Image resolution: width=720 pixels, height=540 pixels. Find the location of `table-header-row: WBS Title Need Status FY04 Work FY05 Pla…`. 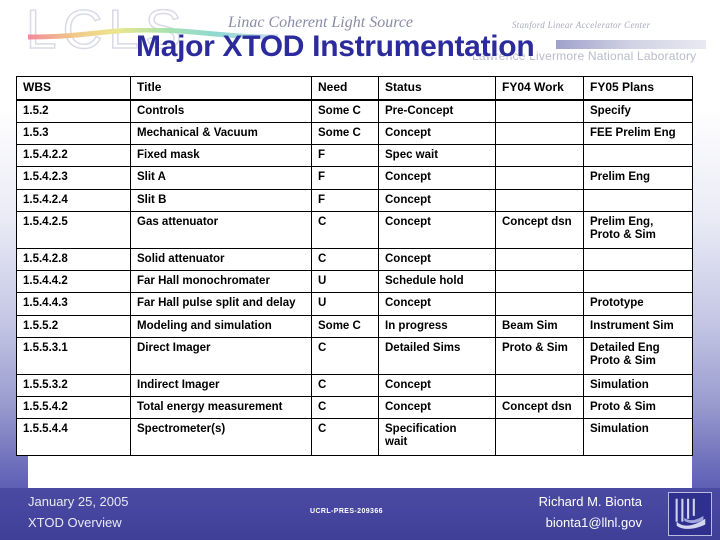

table-header-row: WBS Title Need Status FY04 Work FY05 Pla… is located at coordinates (354, 88).